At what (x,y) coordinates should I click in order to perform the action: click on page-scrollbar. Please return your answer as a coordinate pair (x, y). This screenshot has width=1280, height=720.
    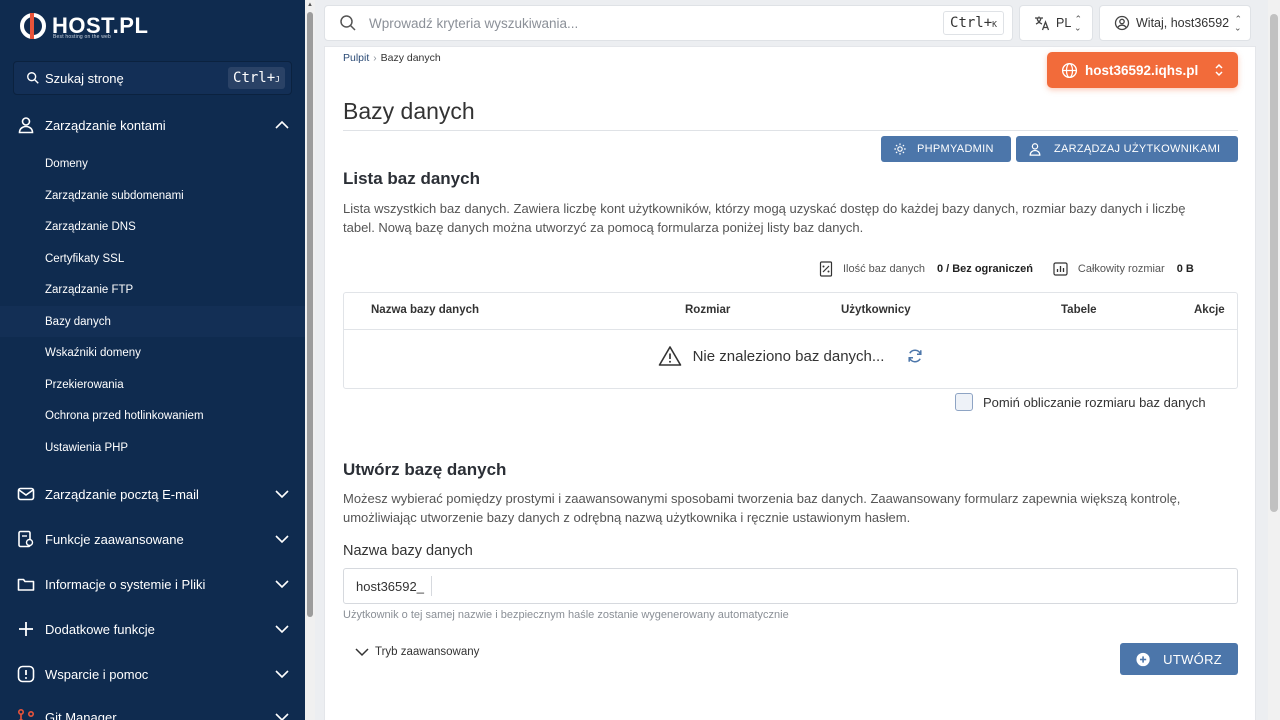
    Looking at the image, I should click on (1274, 360).